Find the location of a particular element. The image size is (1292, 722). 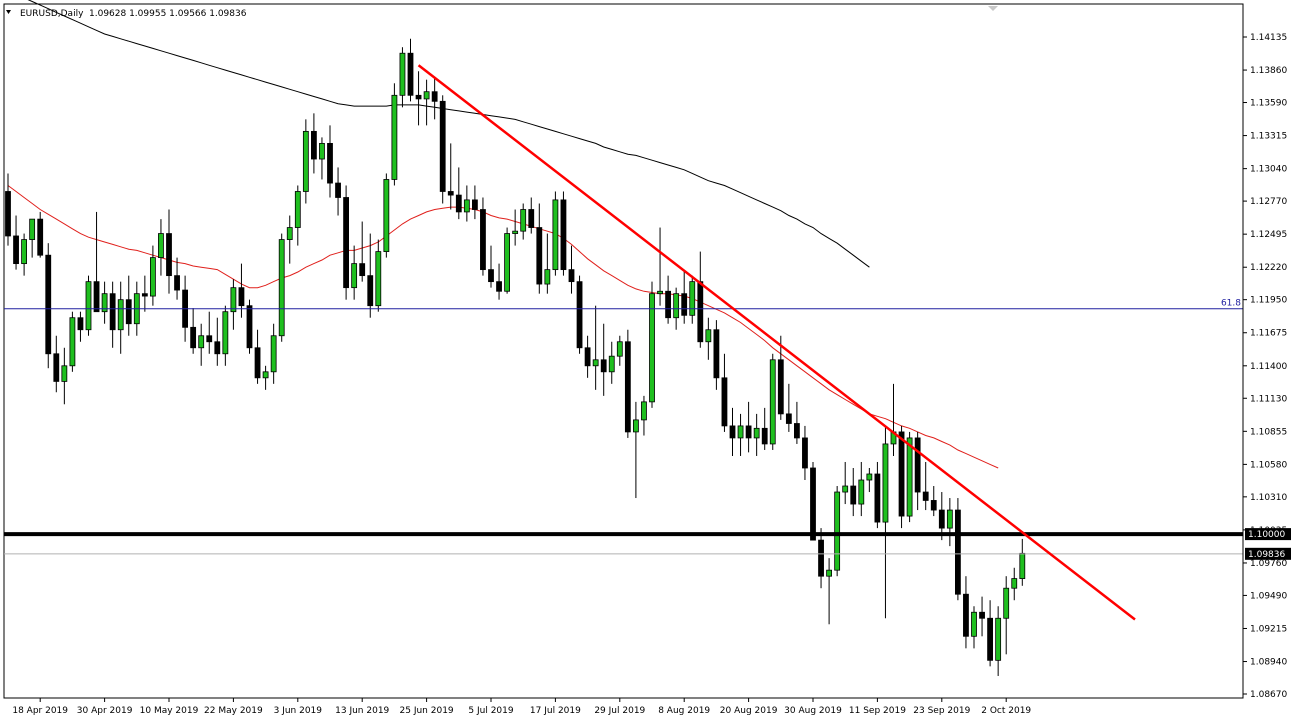

price-tick-label: 1.11400 is located at coordinates (1268, 367).